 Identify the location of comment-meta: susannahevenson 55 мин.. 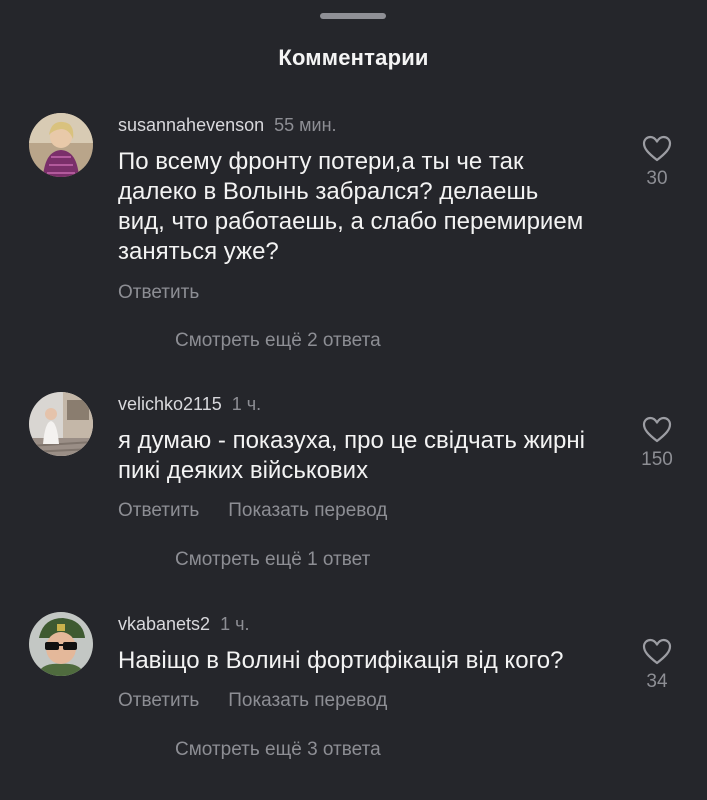
(227, 125).